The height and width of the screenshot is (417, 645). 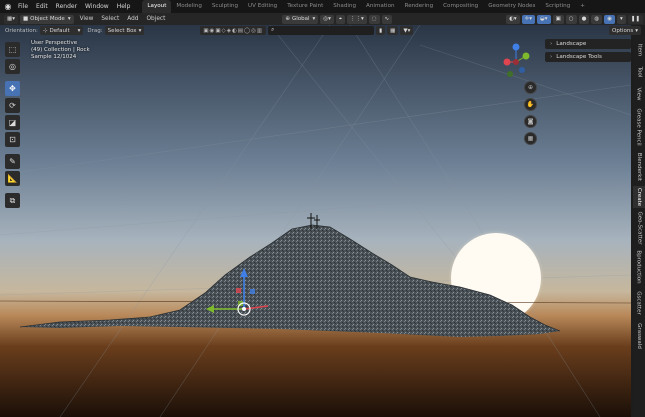 I want to click on tab-create: Create, so click(x=639, y=197).